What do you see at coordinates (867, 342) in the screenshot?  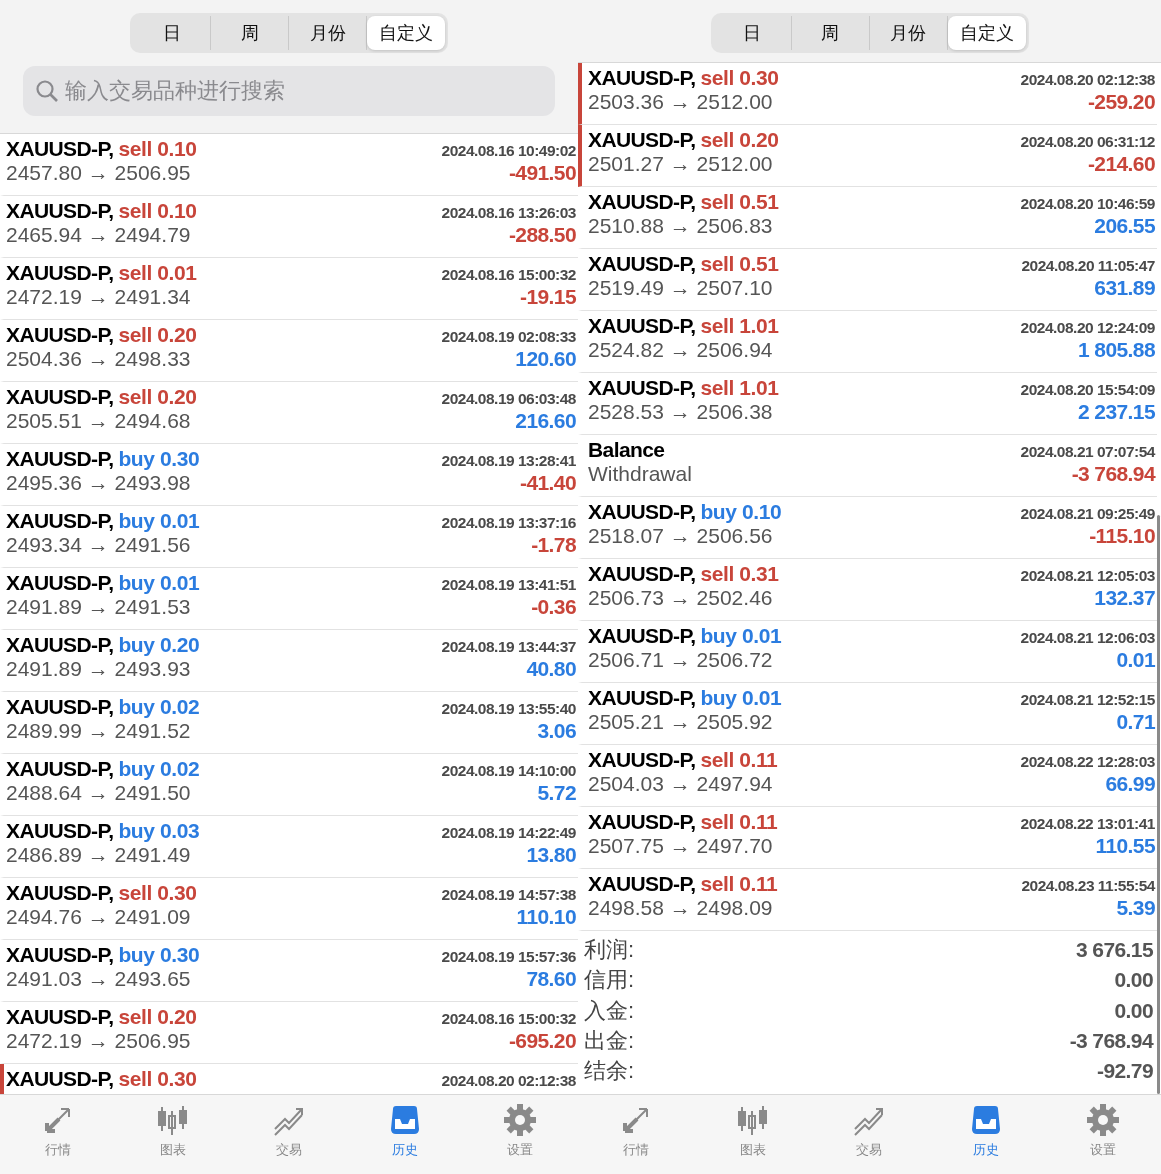 I see `trade-row: XAUUSD-P, sell 1.01 2024.08.20 12:24:09 2524.82 → 2506.94 1 805.88` at bounding box center [867, 342].